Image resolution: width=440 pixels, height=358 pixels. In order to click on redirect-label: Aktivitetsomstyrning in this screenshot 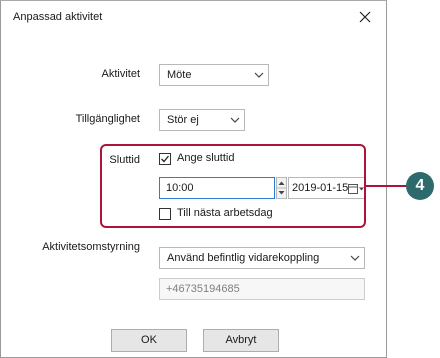, I will do `click(91, 247)`.